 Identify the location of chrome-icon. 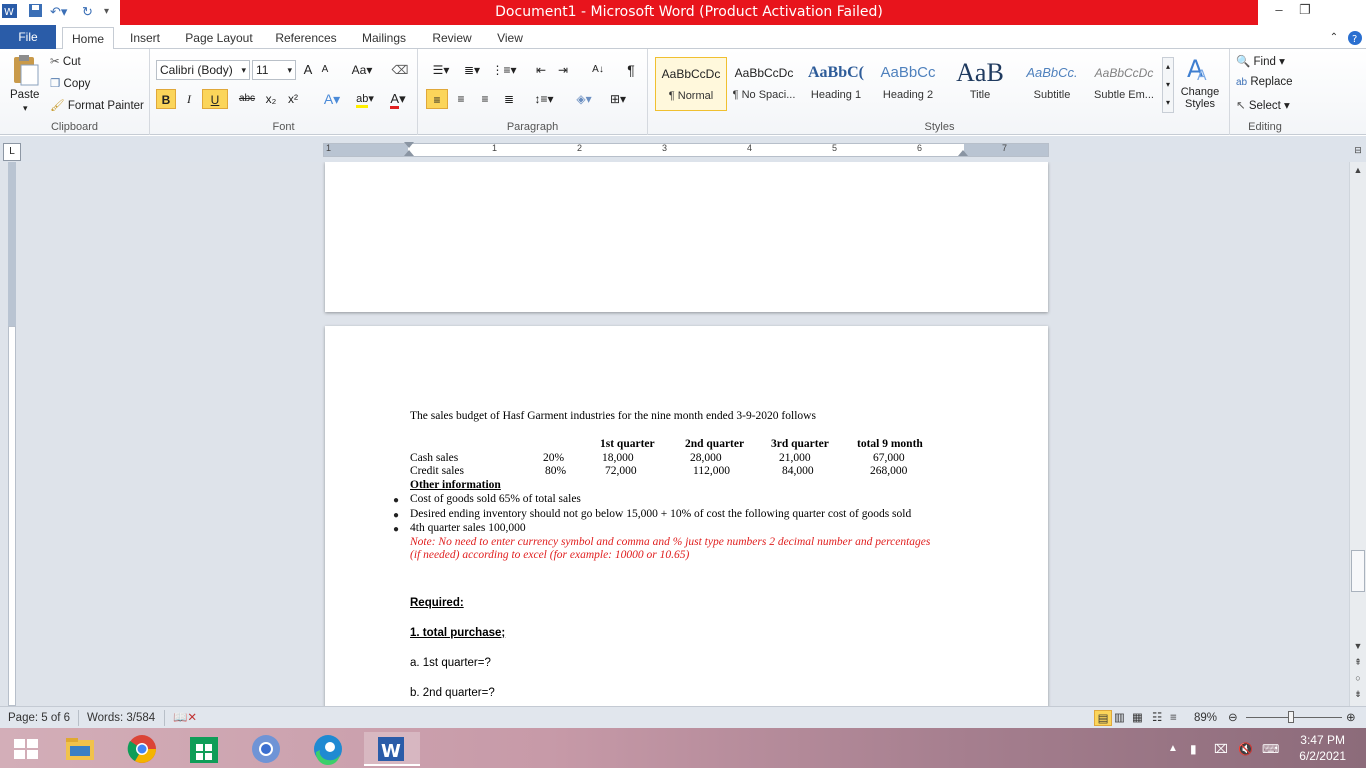
(142, 749).